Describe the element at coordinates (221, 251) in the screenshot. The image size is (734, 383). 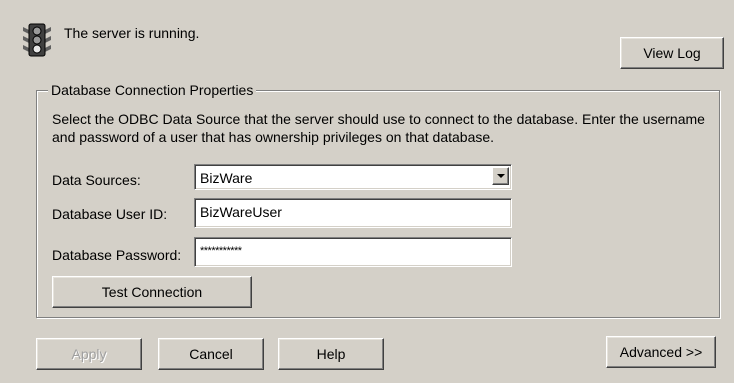
I see `password-value: ***********` at that location.